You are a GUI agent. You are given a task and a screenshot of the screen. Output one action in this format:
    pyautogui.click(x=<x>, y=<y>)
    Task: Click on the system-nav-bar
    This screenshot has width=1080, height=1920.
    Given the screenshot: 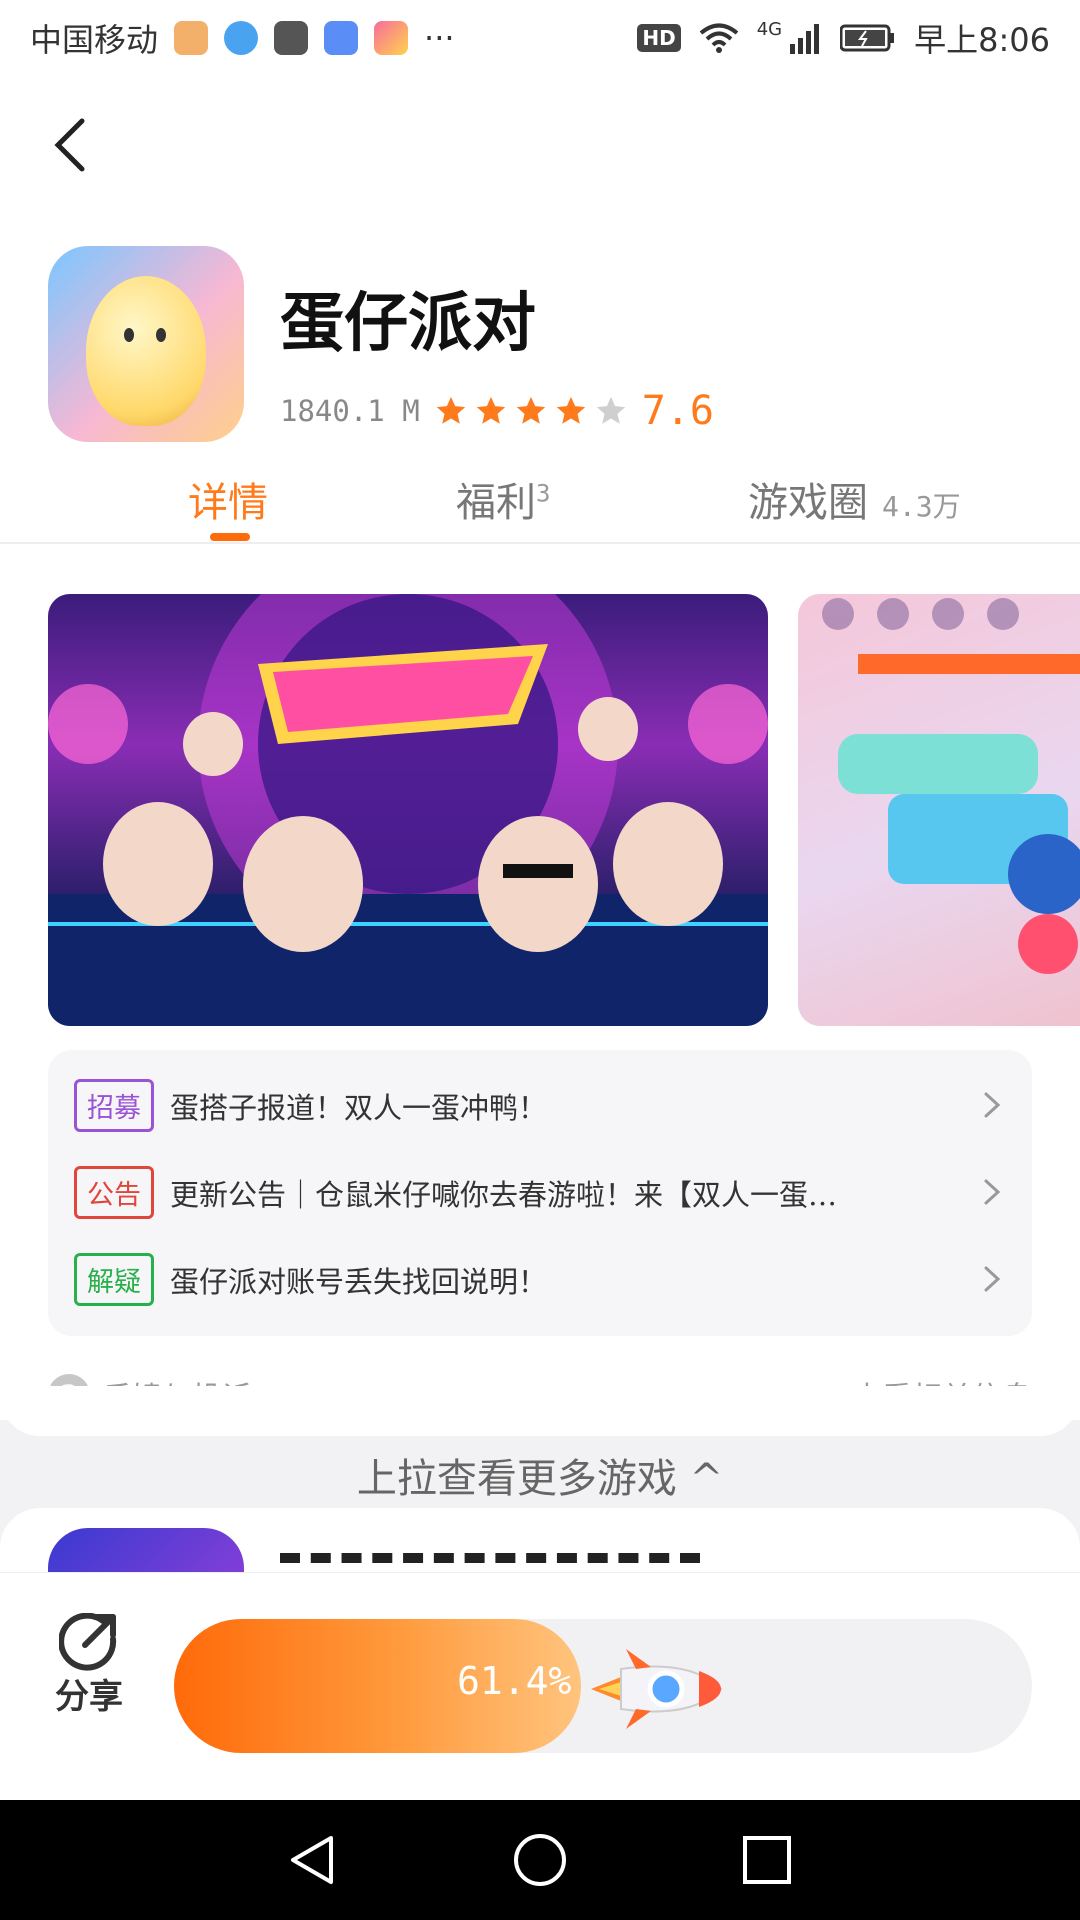 What is the action you would take?
    pyautogui.click(x=540, y=1860)
    